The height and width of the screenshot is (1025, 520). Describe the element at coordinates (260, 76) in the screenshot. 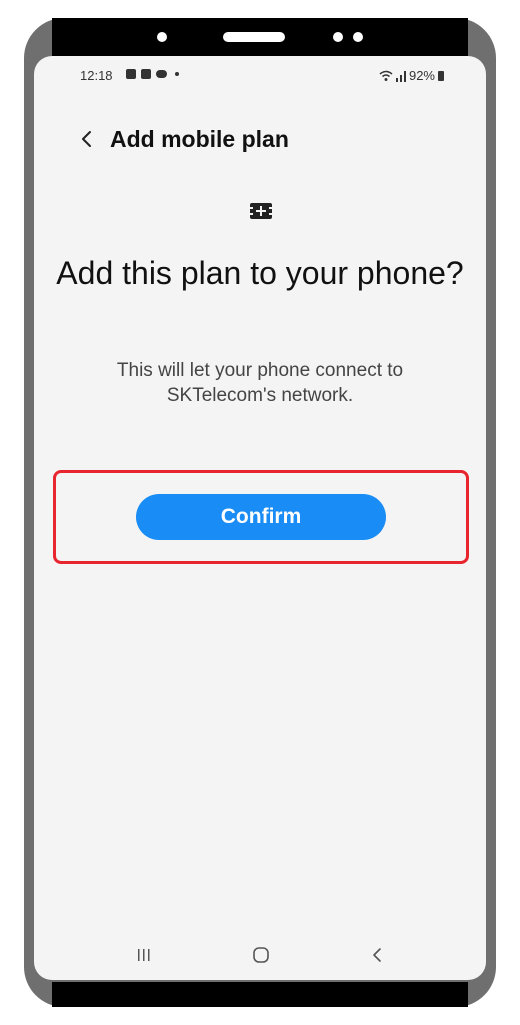

I see `status-bar: 12:18 92%` at that location.